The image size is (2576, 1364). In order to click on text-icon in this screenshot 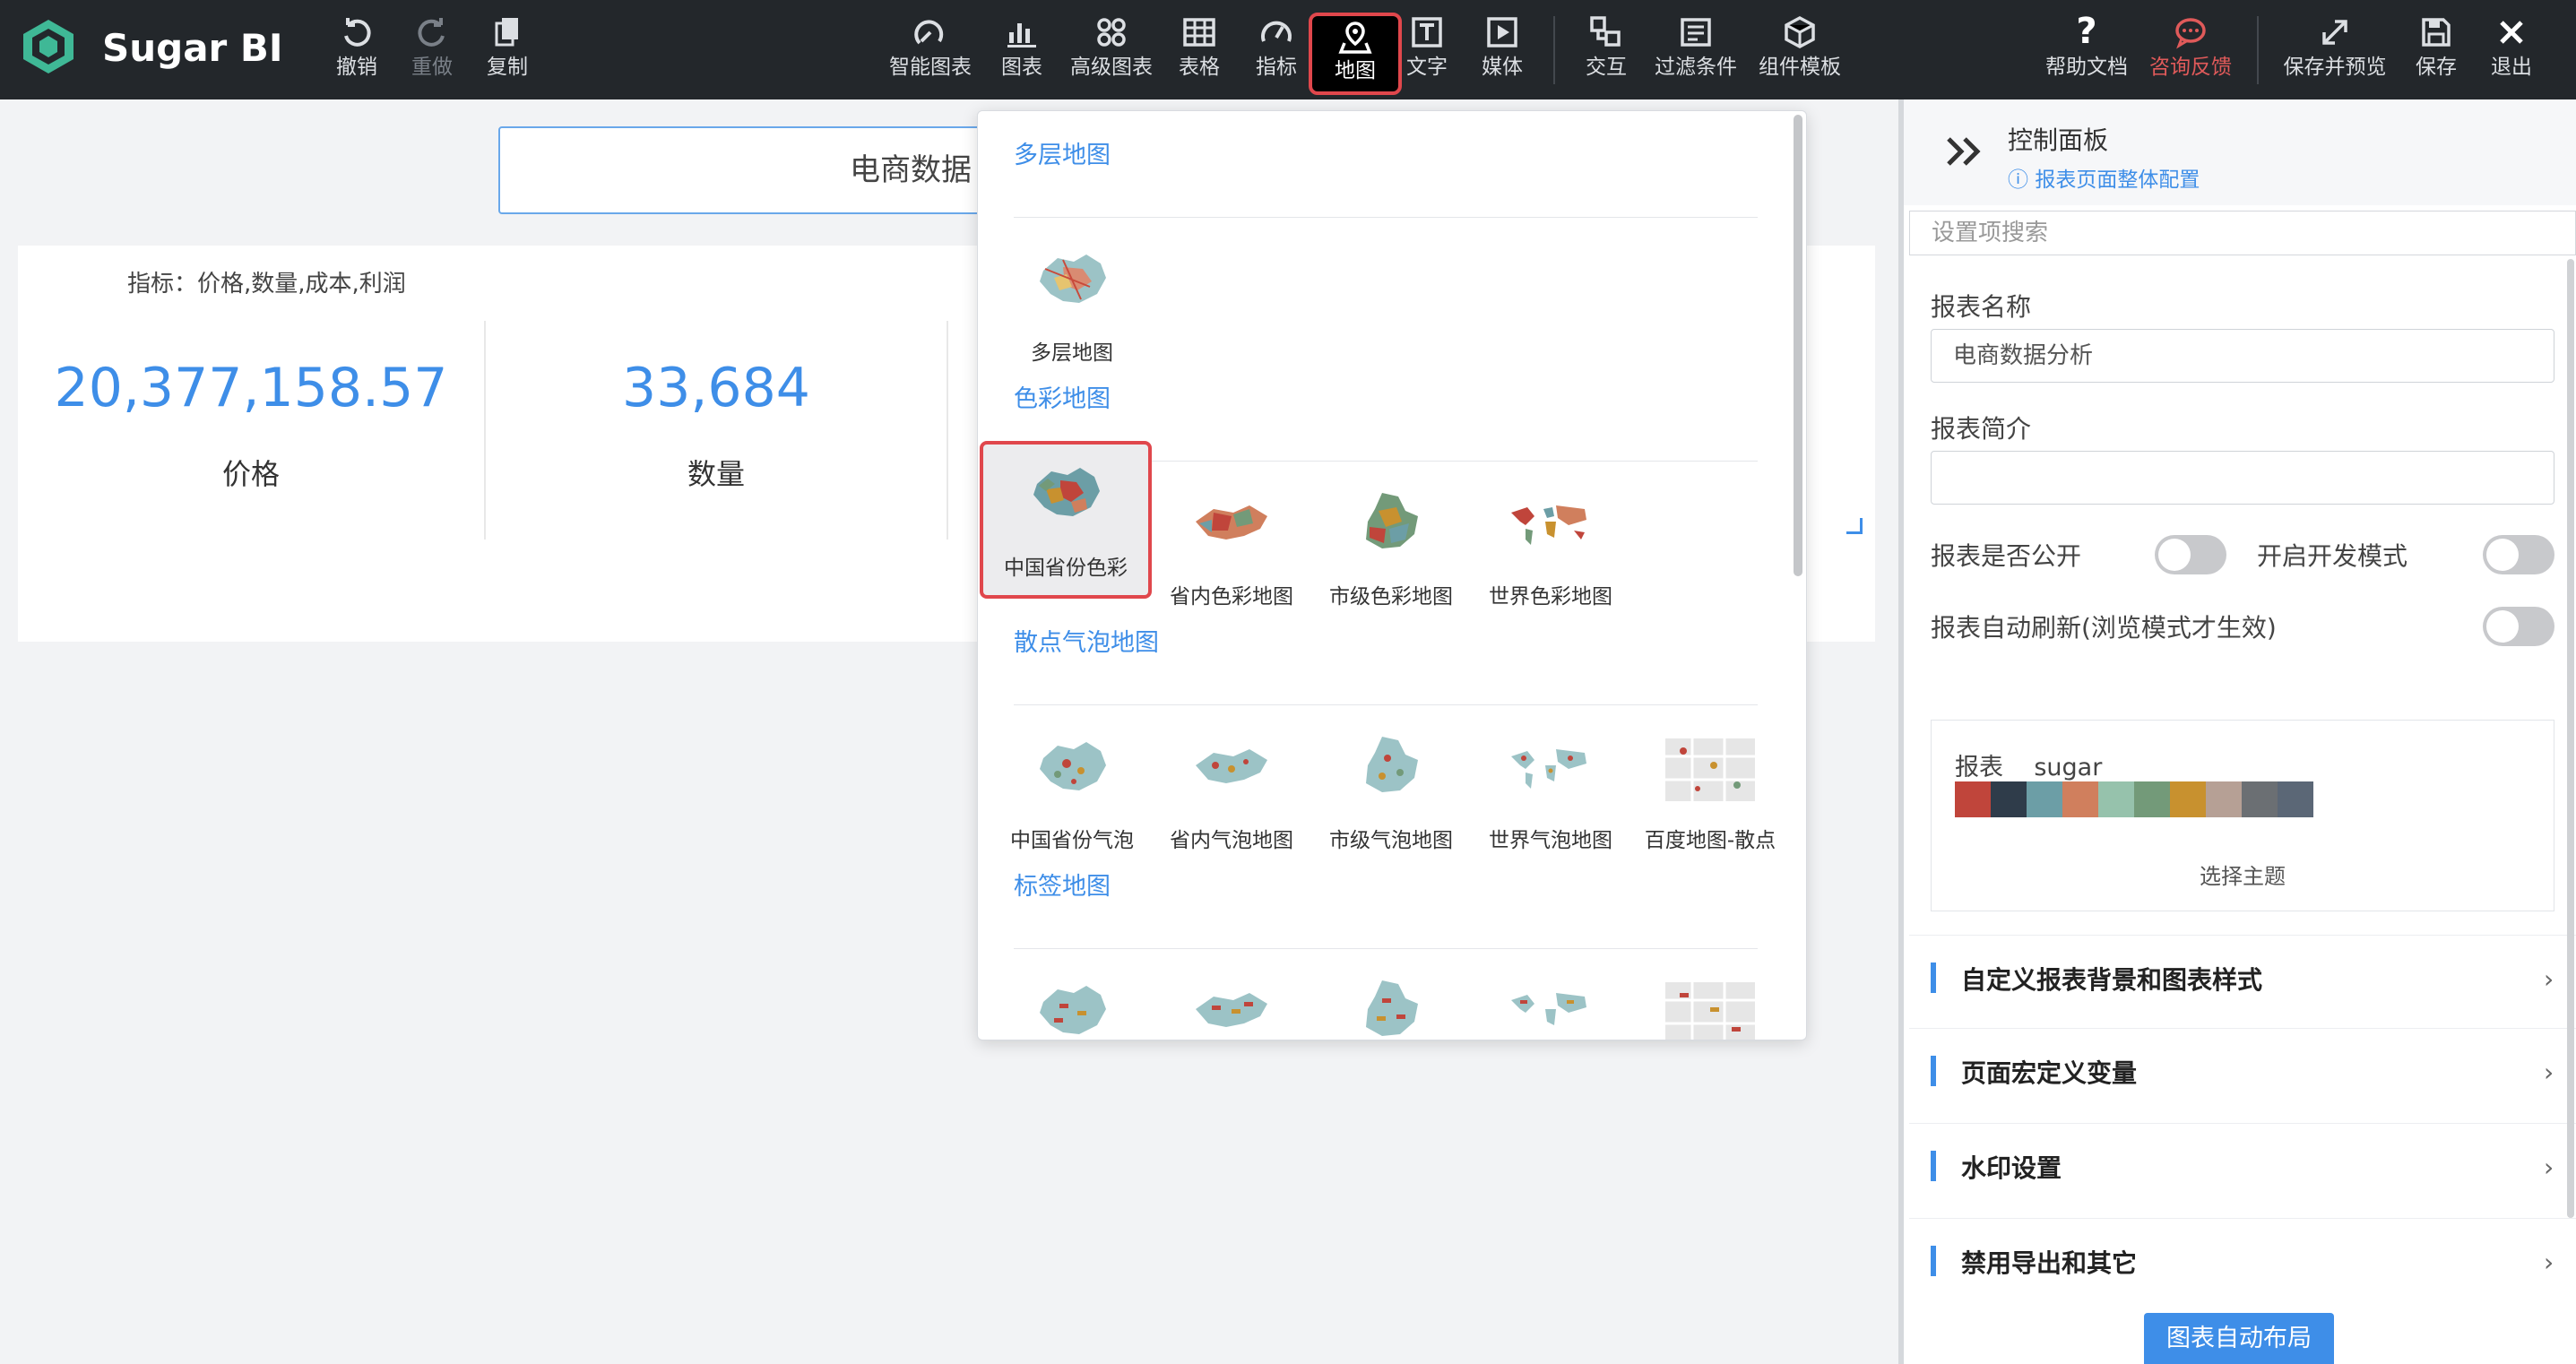, I will do `click(1427, 31)`.